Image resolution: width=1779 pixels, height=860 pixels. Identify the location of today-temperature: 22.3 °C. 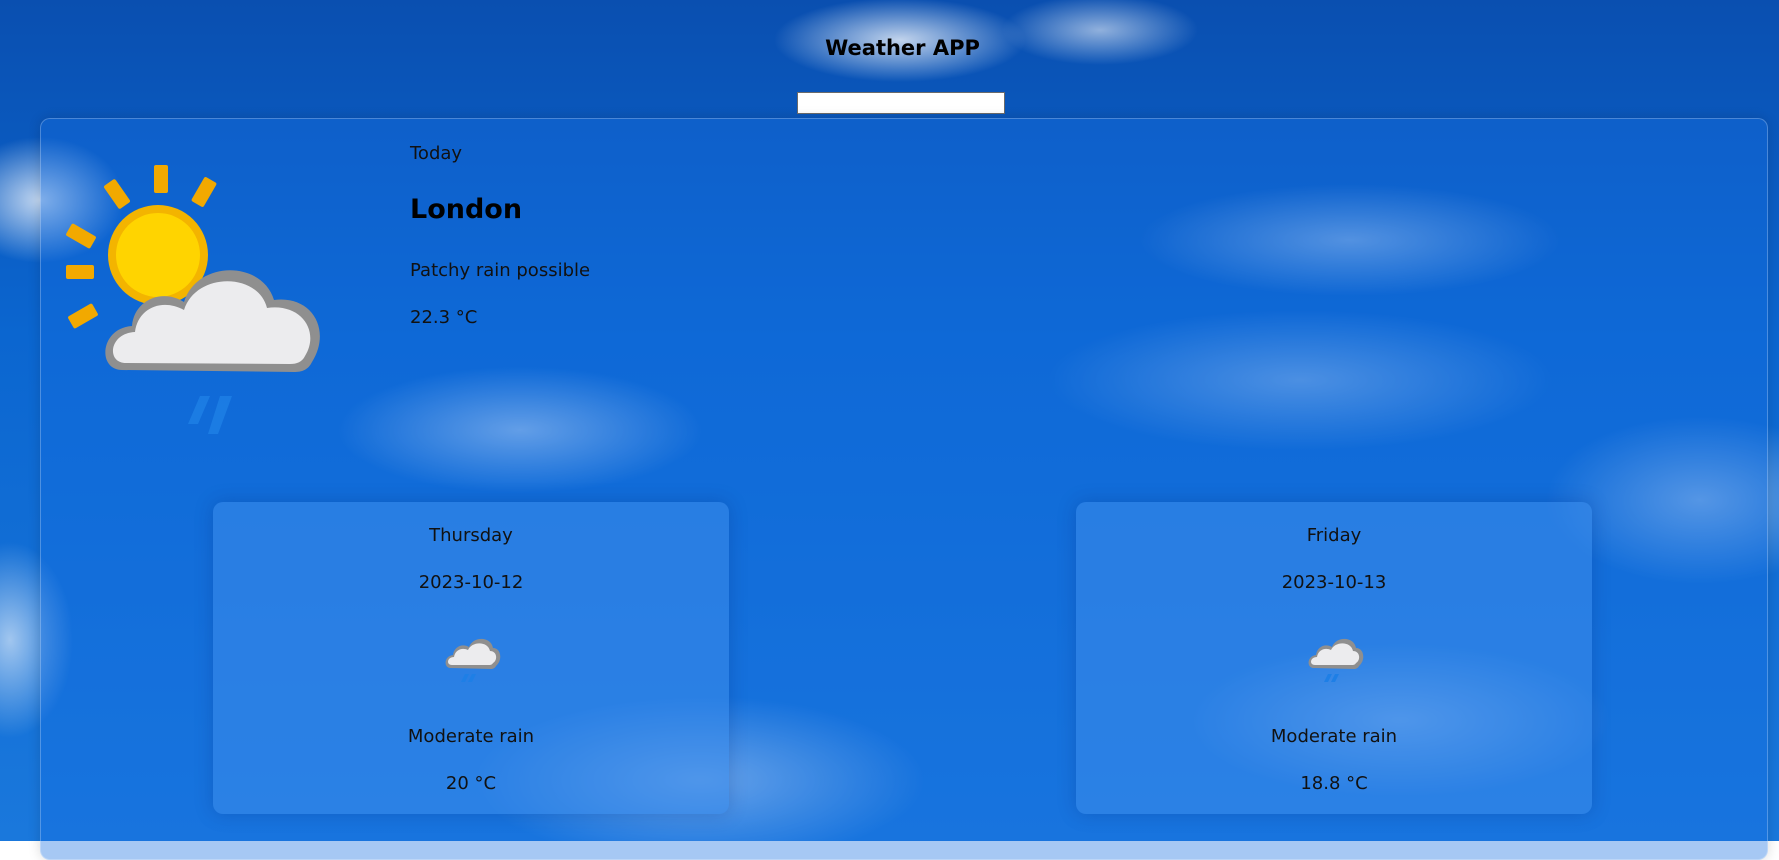
(444, 317).